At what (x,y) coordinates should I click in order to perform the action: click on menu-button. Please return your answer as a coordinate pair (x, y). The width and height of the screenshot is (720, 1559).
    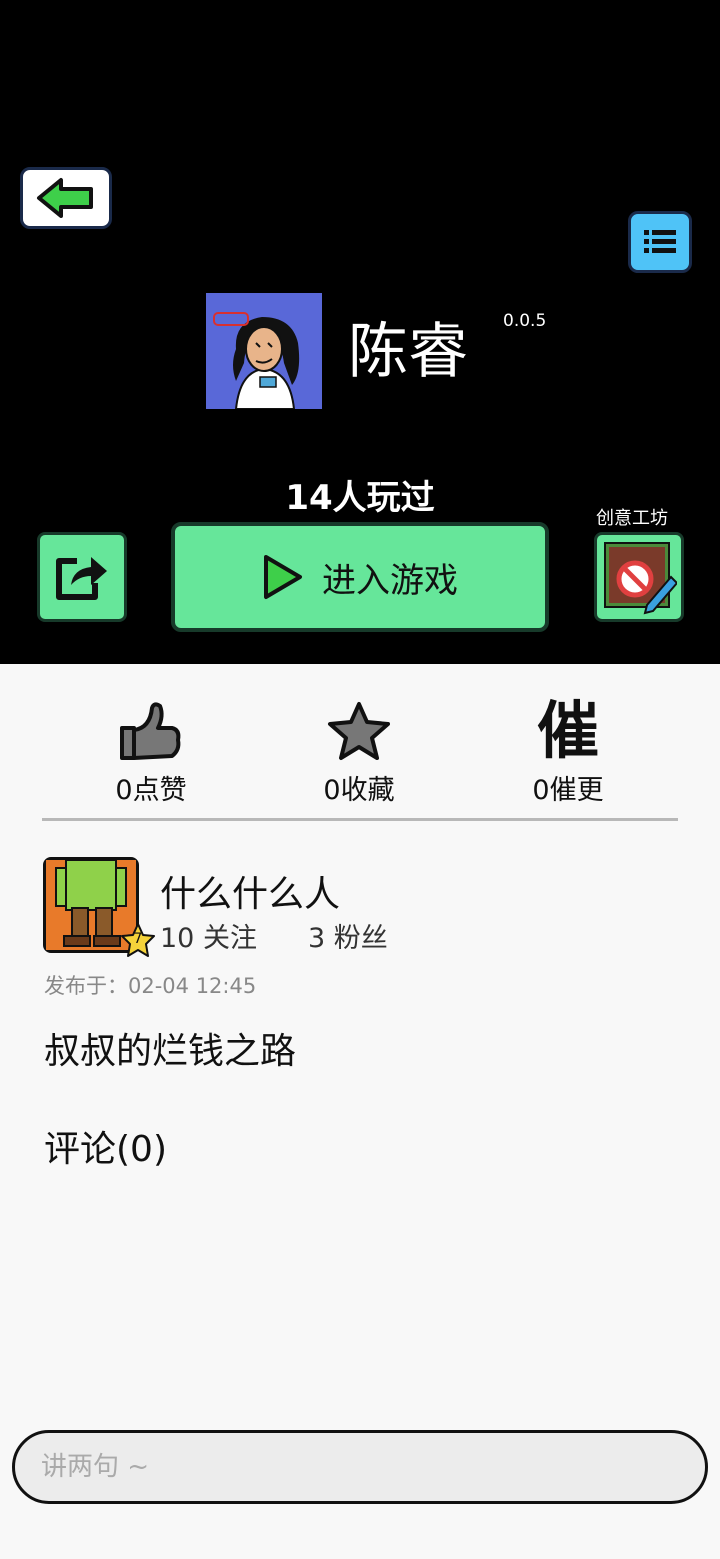
    Looking at the image, I should click on (660, 242).